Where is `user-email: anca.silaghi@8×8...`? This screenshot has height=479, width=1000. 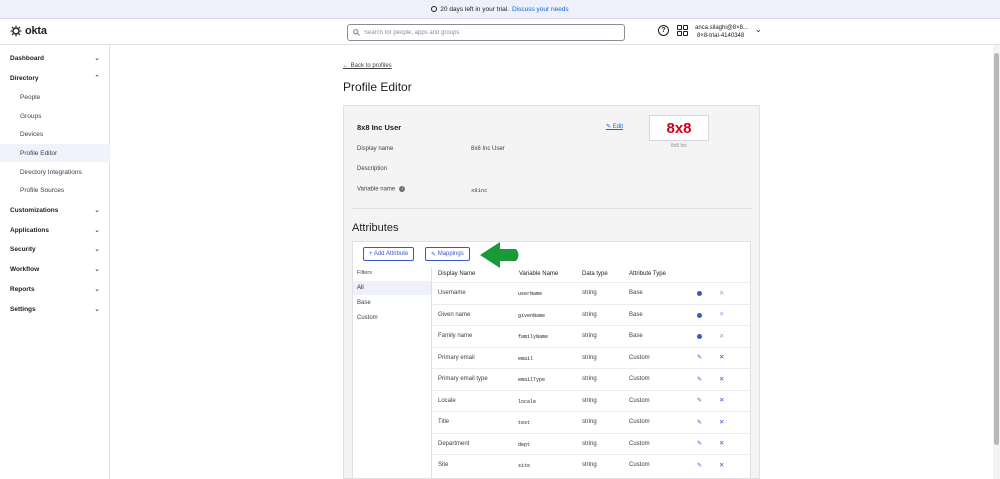
user-email: anca.silaghi@8×8... is located at coordinates (721, 28).